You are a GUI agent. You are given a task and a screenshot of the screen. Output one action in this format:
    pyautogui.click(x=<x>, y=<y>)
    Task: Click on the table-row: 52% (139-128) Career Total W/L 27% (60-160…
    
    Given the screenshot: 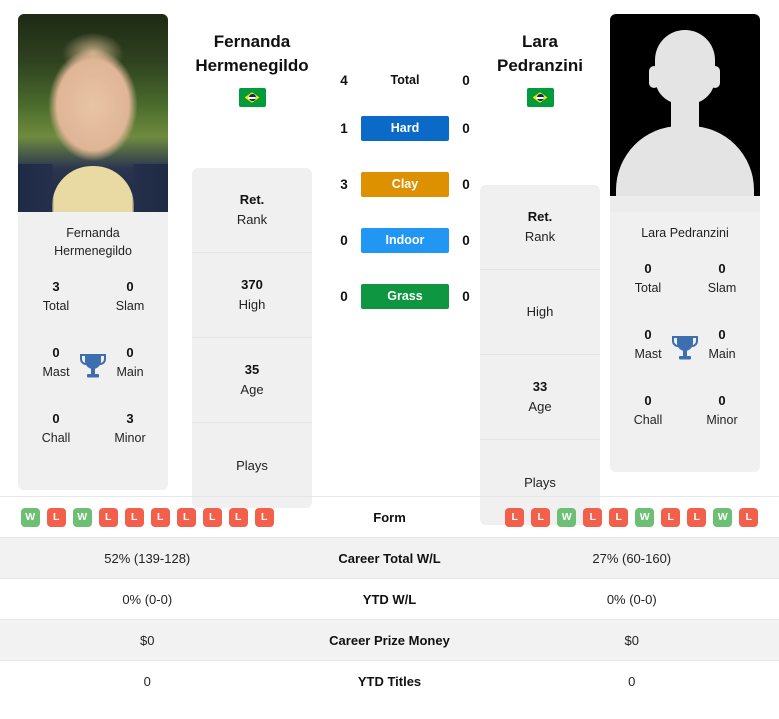 What is the action you would take?
    pyautogui.click(x=389, y=557)
    